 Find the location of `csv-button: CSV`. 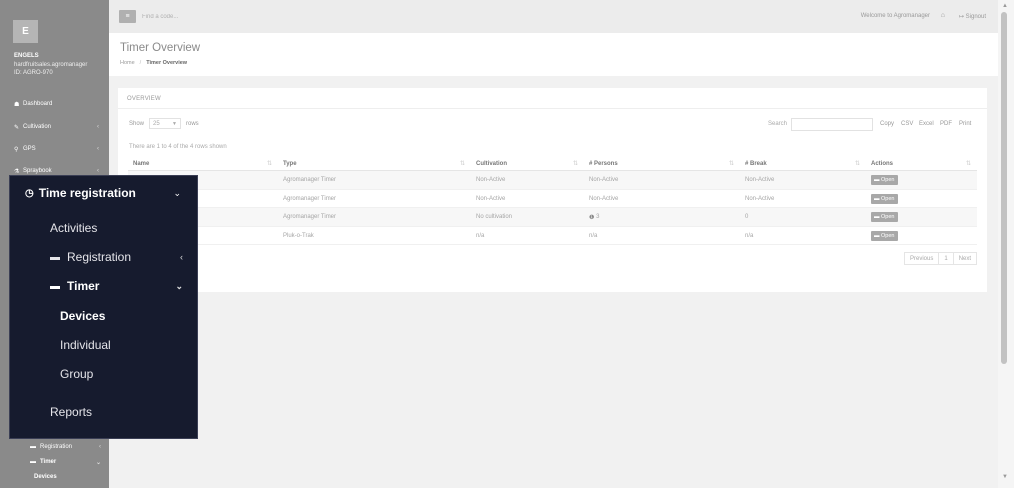

csv-button: CSV is located at coordinates (907, 124).